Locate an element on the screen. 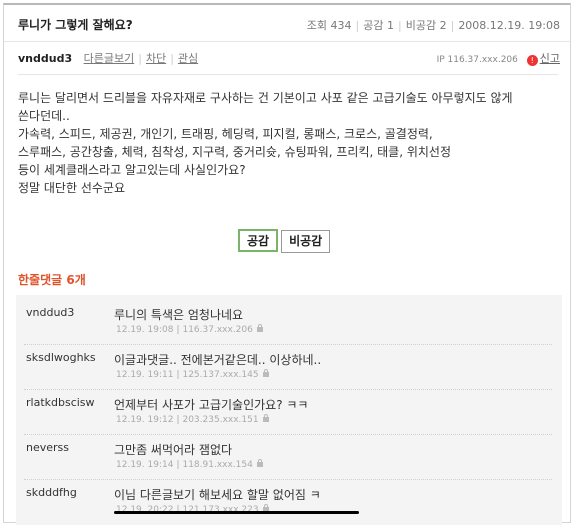 This screenshot has height=525, width=576. comment-author: rlatkdbscisw is located at coordinates (60, 402).